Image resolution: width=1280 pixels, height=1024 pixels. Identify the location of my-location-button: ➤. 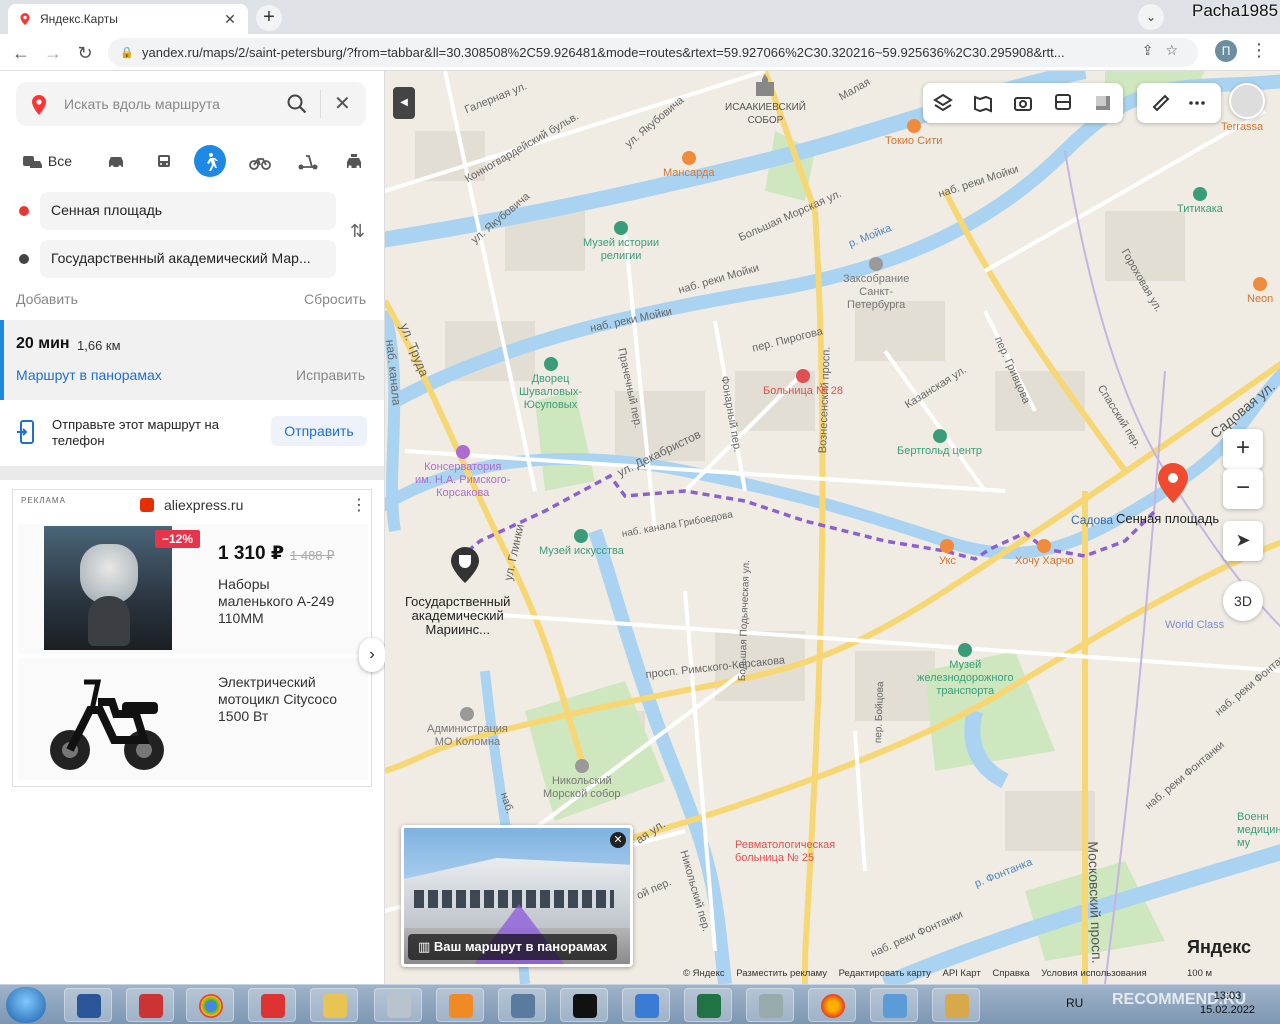
(1243, 541).